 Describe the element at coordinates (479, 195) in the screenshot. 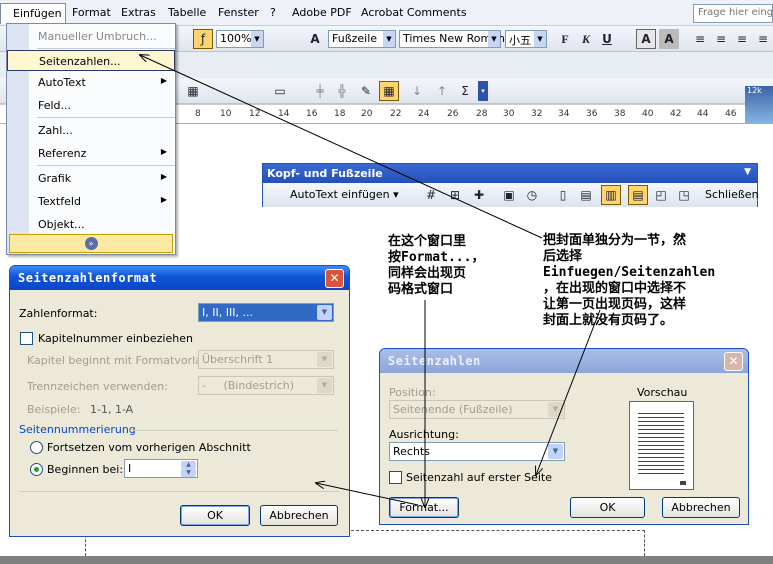

I see `format-page-number-icon: ✚` at that location.